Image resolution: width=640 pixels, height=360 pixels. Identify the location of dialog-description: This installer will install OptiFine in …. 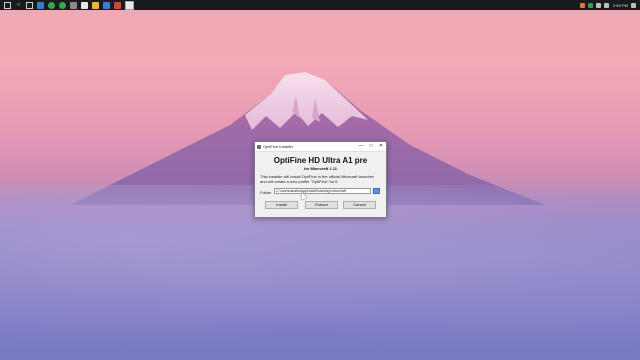
(320, 179).